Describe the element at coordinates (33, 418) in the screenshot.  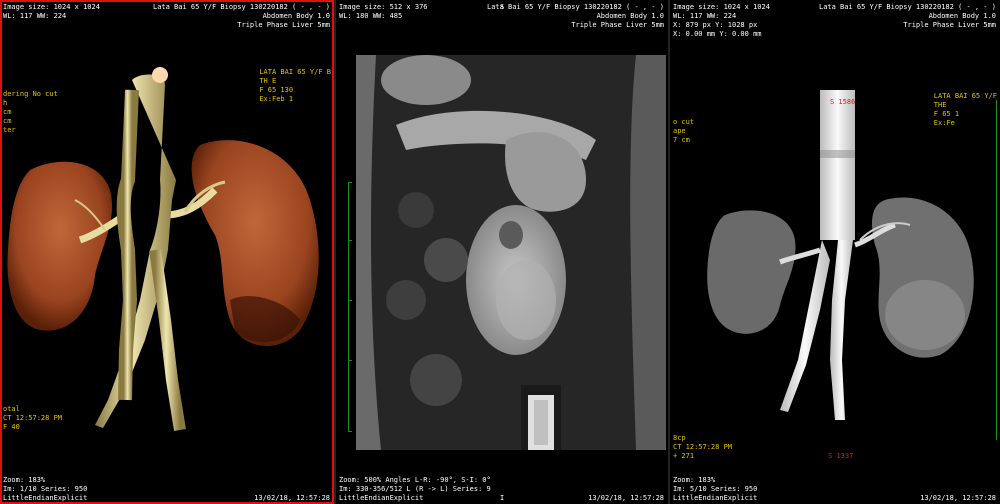
I see `bottom-side-info: otal CT 12:57:28 PM F 40` at that location.